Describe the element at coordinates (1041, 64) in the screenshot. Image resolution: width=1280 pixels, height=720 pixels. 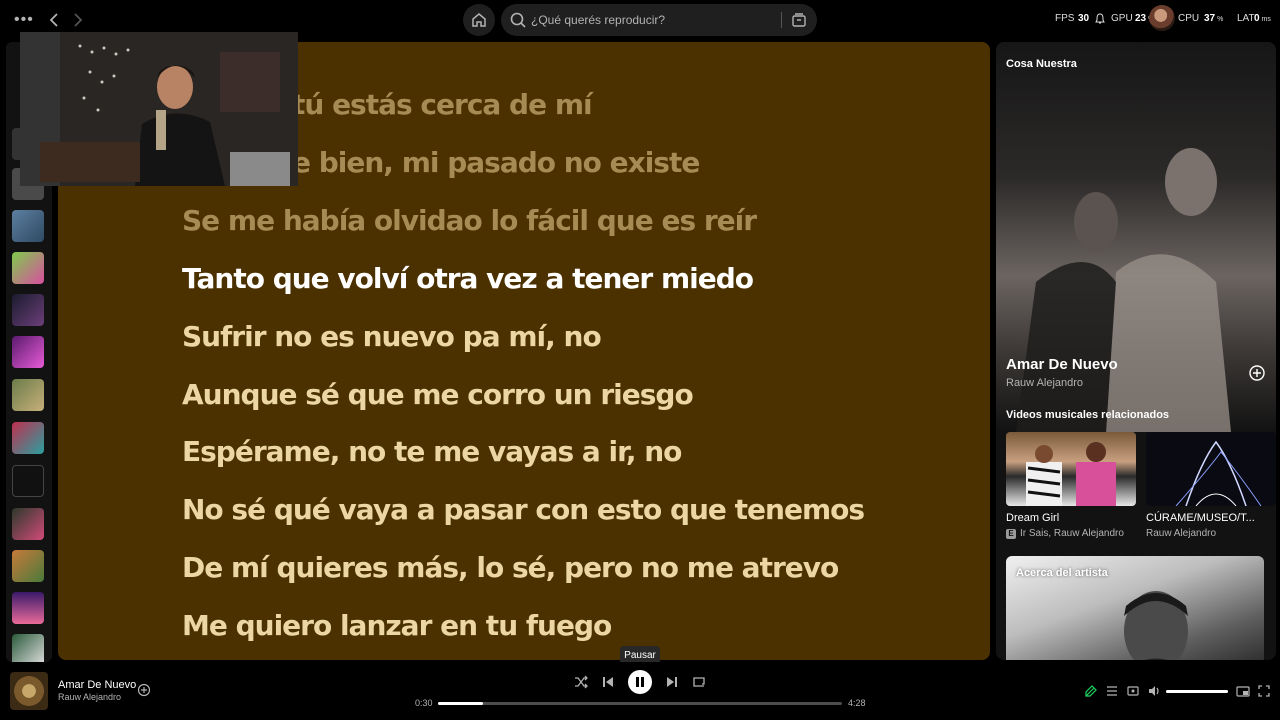
I see `album-title: Cosa Nuestra` at that location.